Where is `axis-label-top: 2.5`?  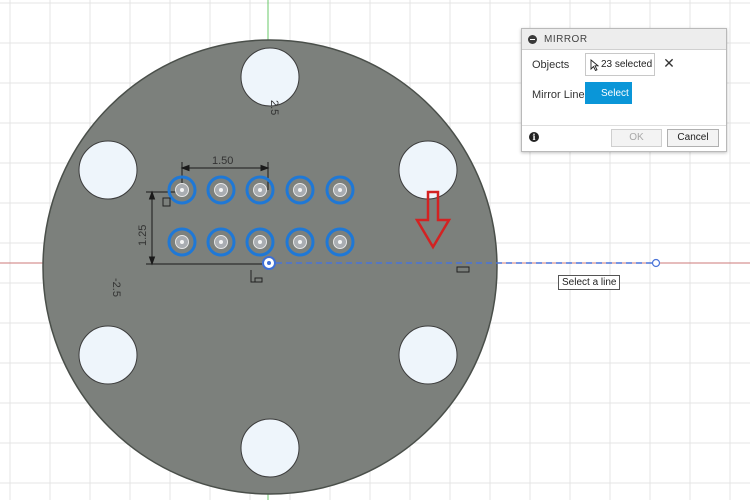
axis-label-top: 2.5 is located at coordinates (274, 107).